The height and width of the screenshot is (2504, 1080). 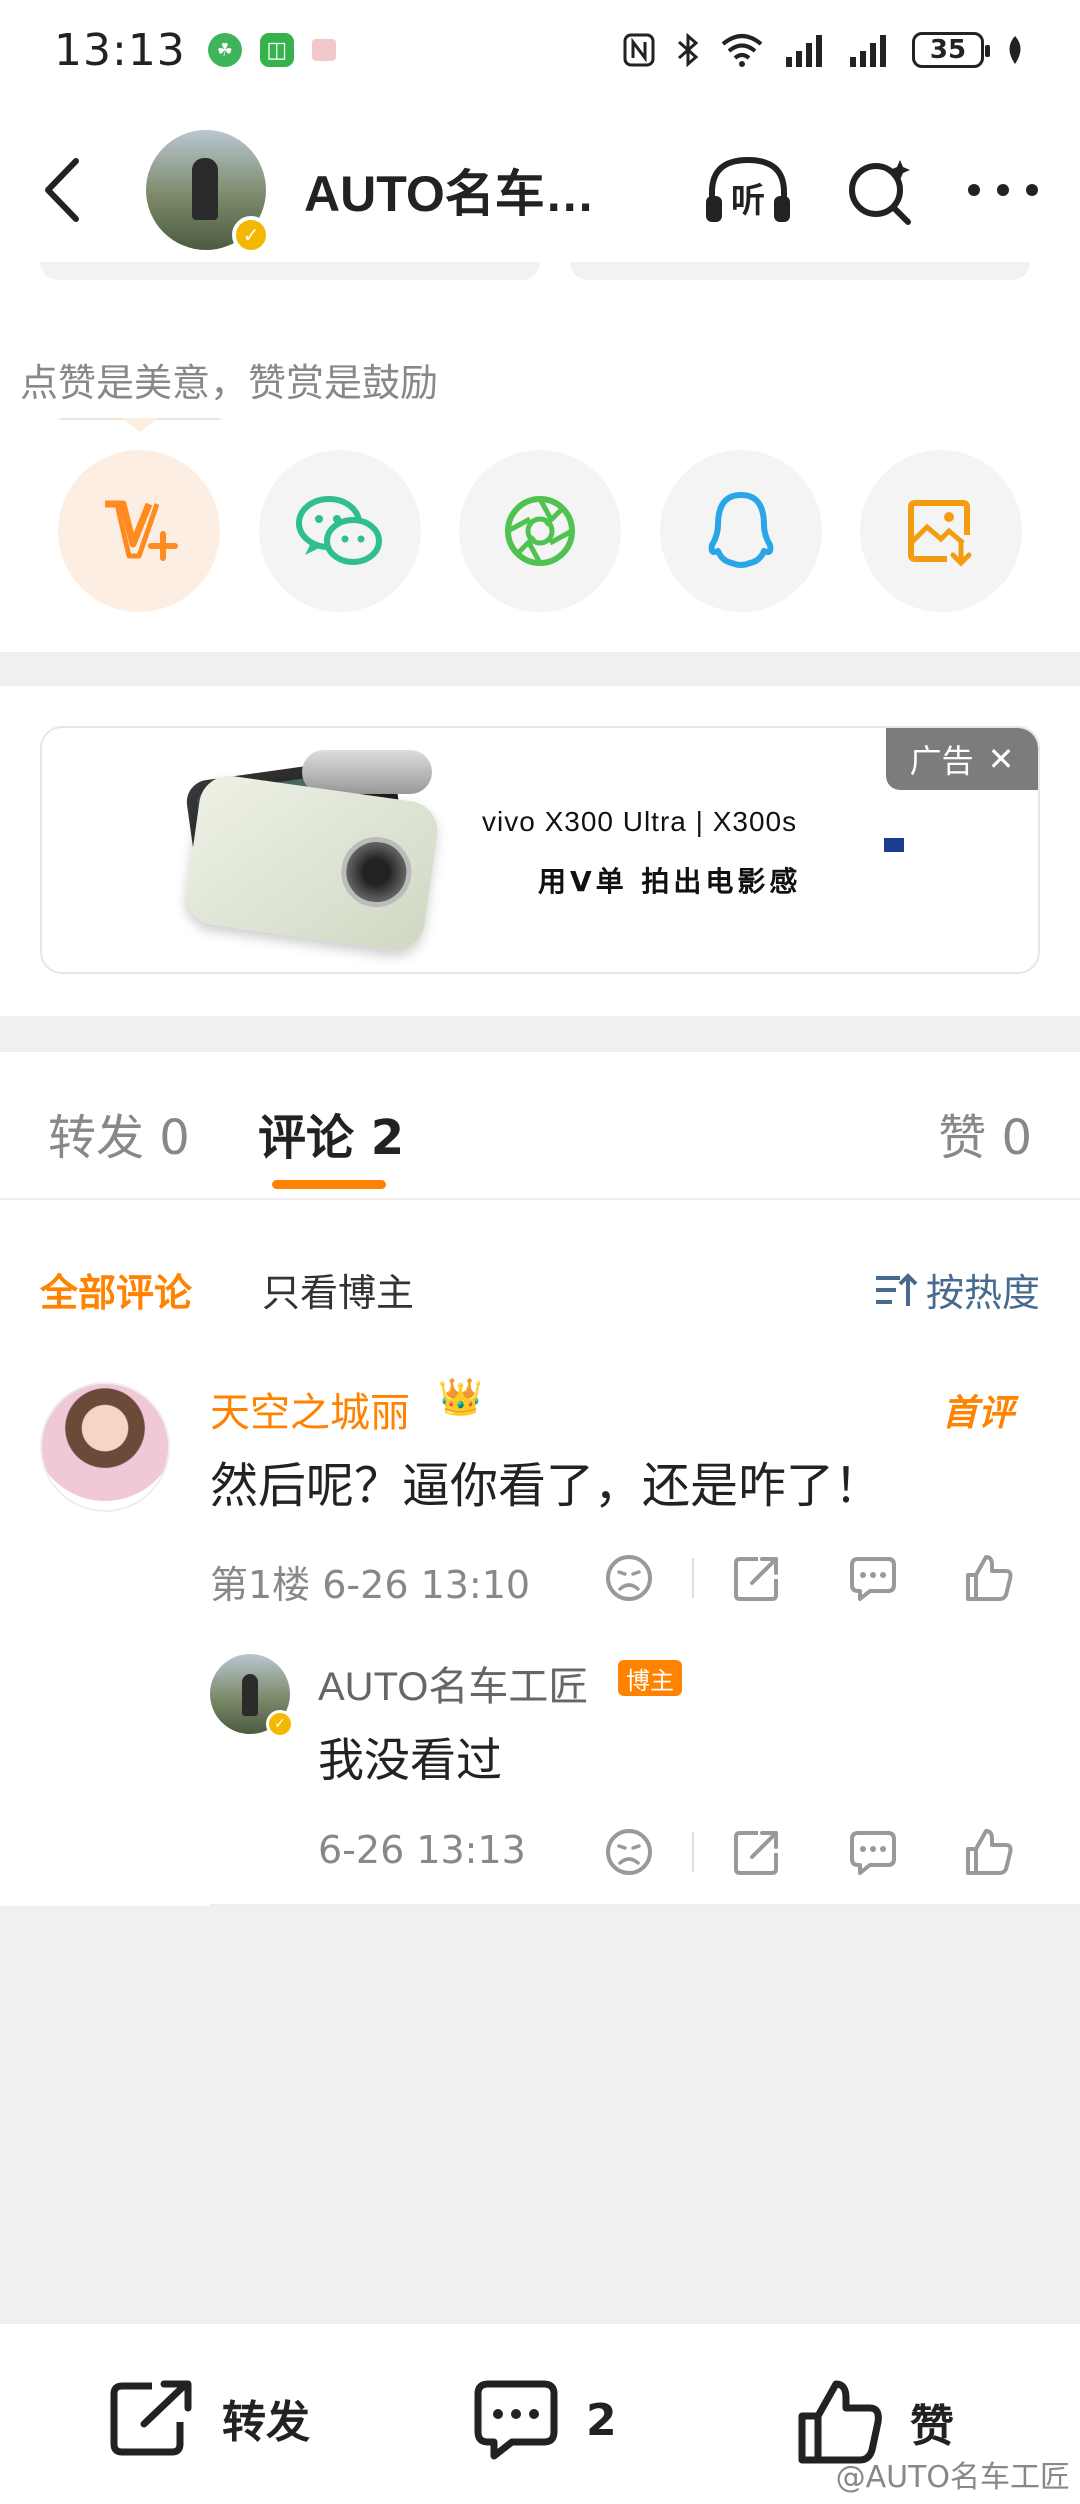 I want to click on qq-icon, so click(x=740, y=530).